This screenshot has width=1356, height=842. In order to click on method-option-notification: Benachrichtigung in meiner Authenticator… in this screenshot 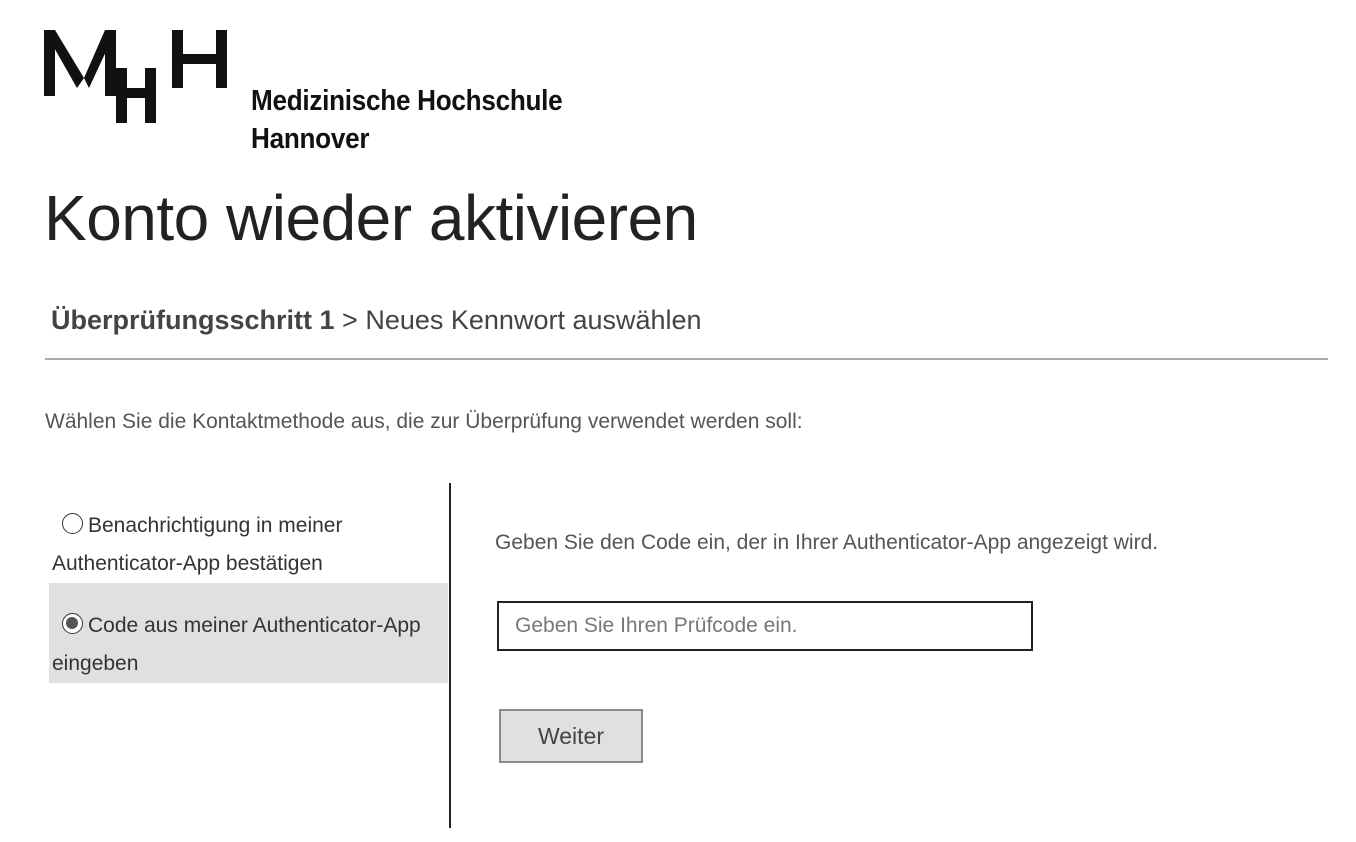, I will do `click(248, 533)`.